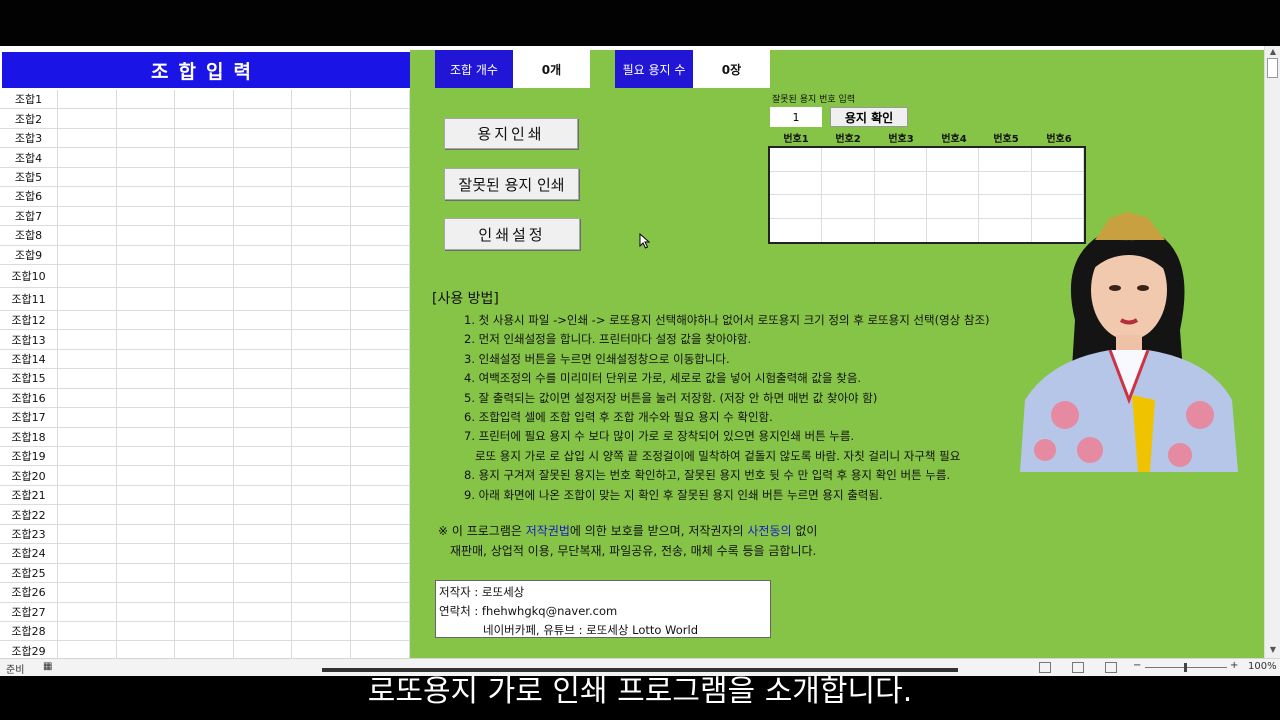 The height and width of the screenshot is (720, 1280). What do you see at coordinates (869, 117) in the screenshot?
I see `confirm-paper-button: 용지 확인` at bounding box center [869, 117].